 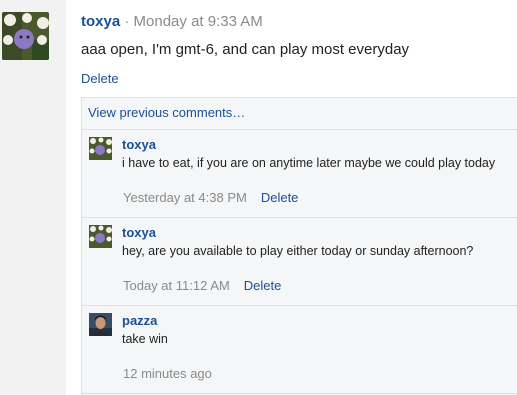 I want to click on post-header: toxya · Monday at 9:33 AM, so click(x=172, y=21).